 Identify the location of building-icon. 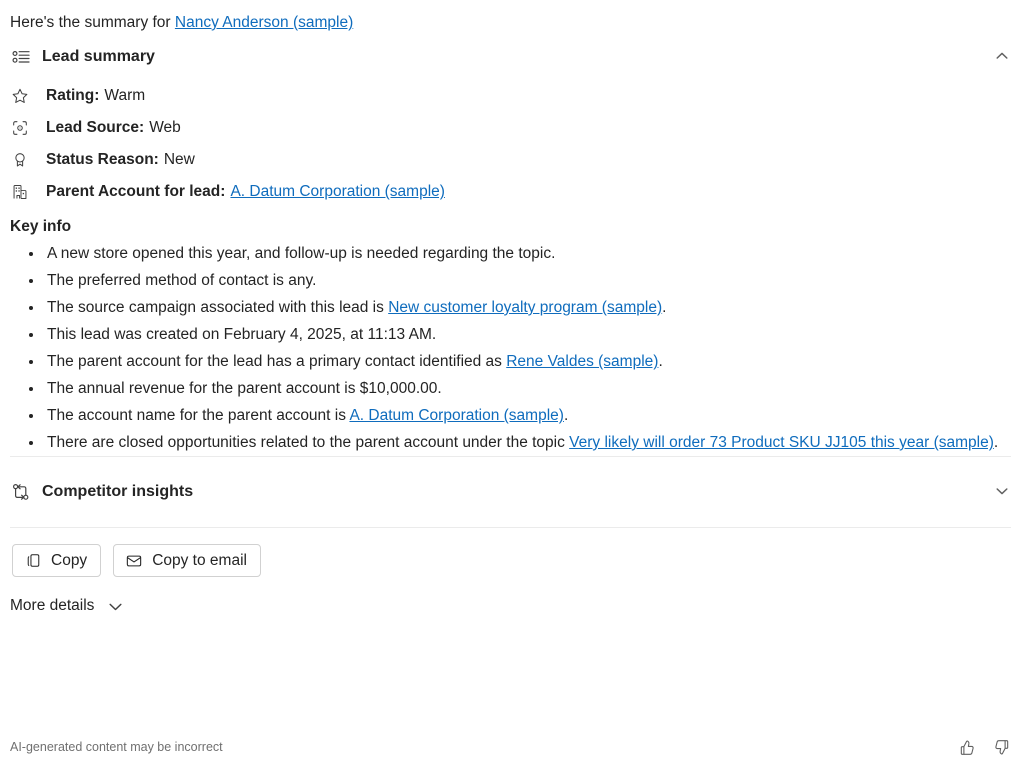
(20, 192).